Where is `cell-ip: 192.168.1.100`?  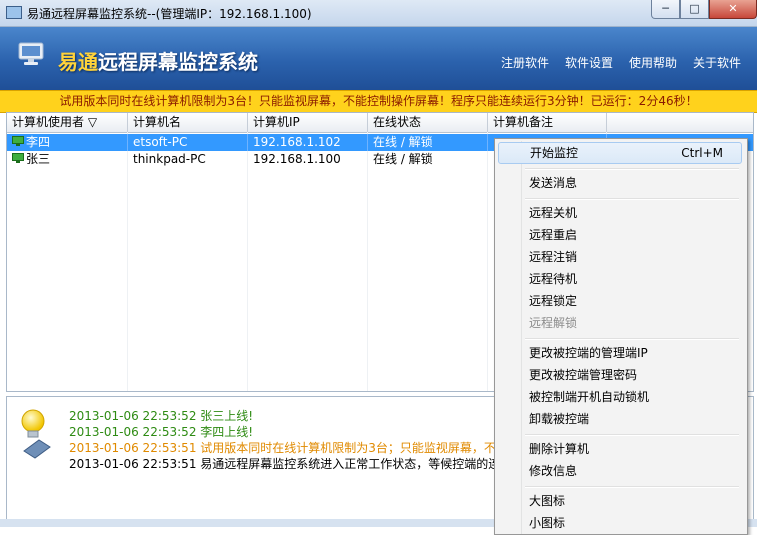 cell-ip: 192.168.1.100 is located at coordinates (297, 159).